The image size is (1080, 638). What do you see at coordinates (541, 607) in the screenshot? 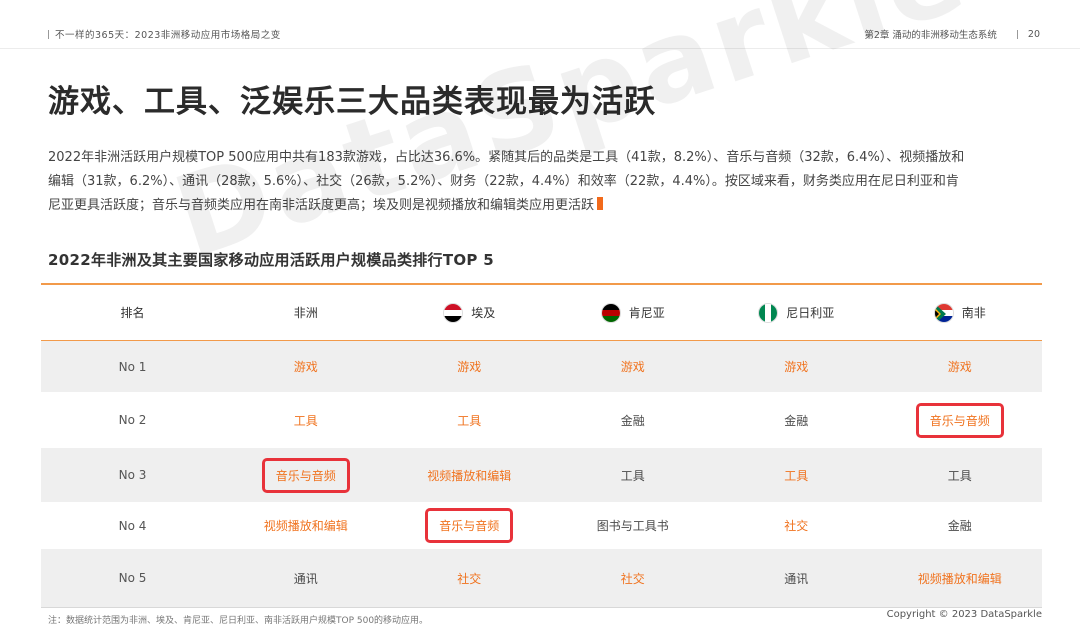
I see `table-bottom-rule` at bounding box center [541, 607].